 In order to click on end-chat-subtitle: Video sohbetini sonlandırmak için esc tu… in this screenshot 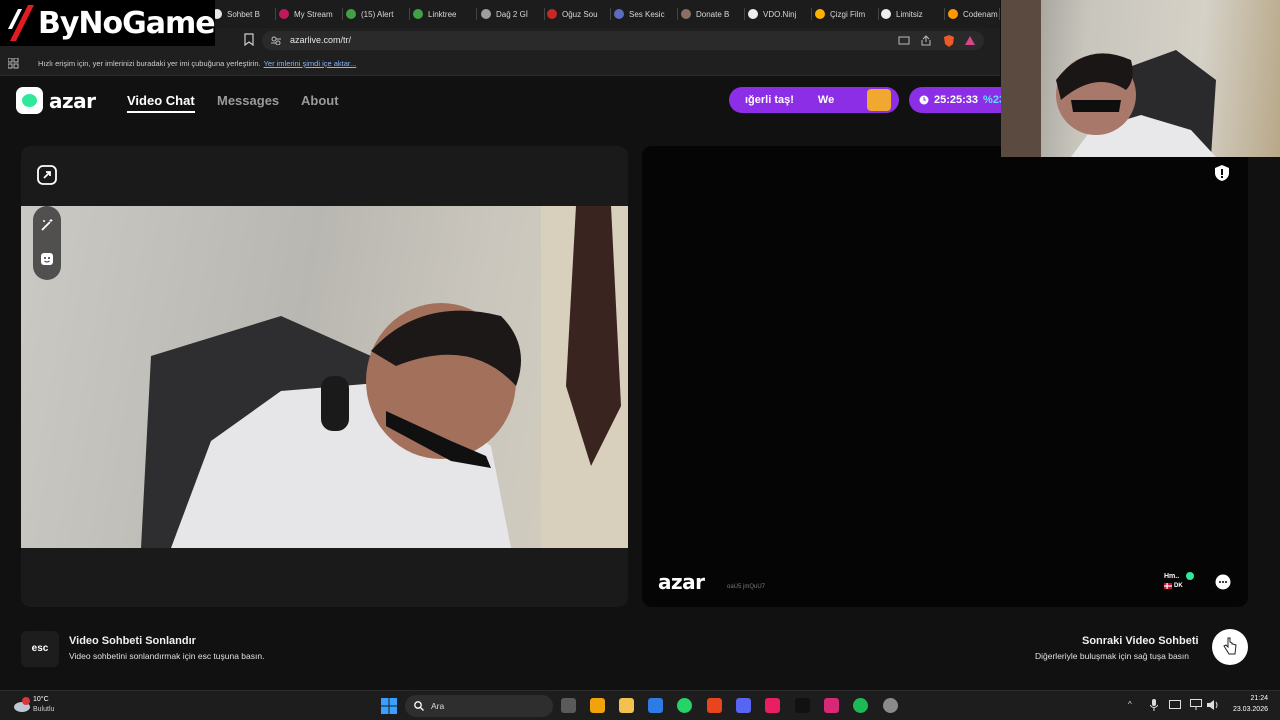, I will do `click(167, 656)`.